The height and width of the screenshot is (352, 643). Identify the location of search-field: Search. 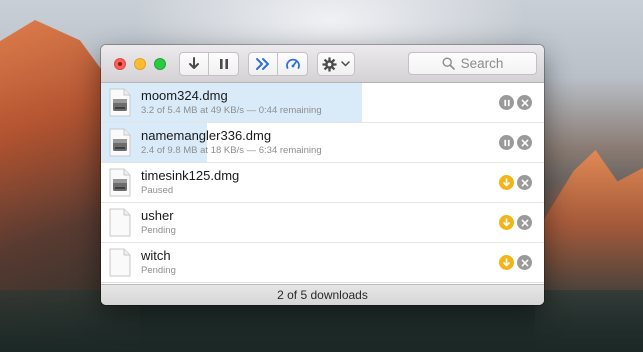
(472, 63).